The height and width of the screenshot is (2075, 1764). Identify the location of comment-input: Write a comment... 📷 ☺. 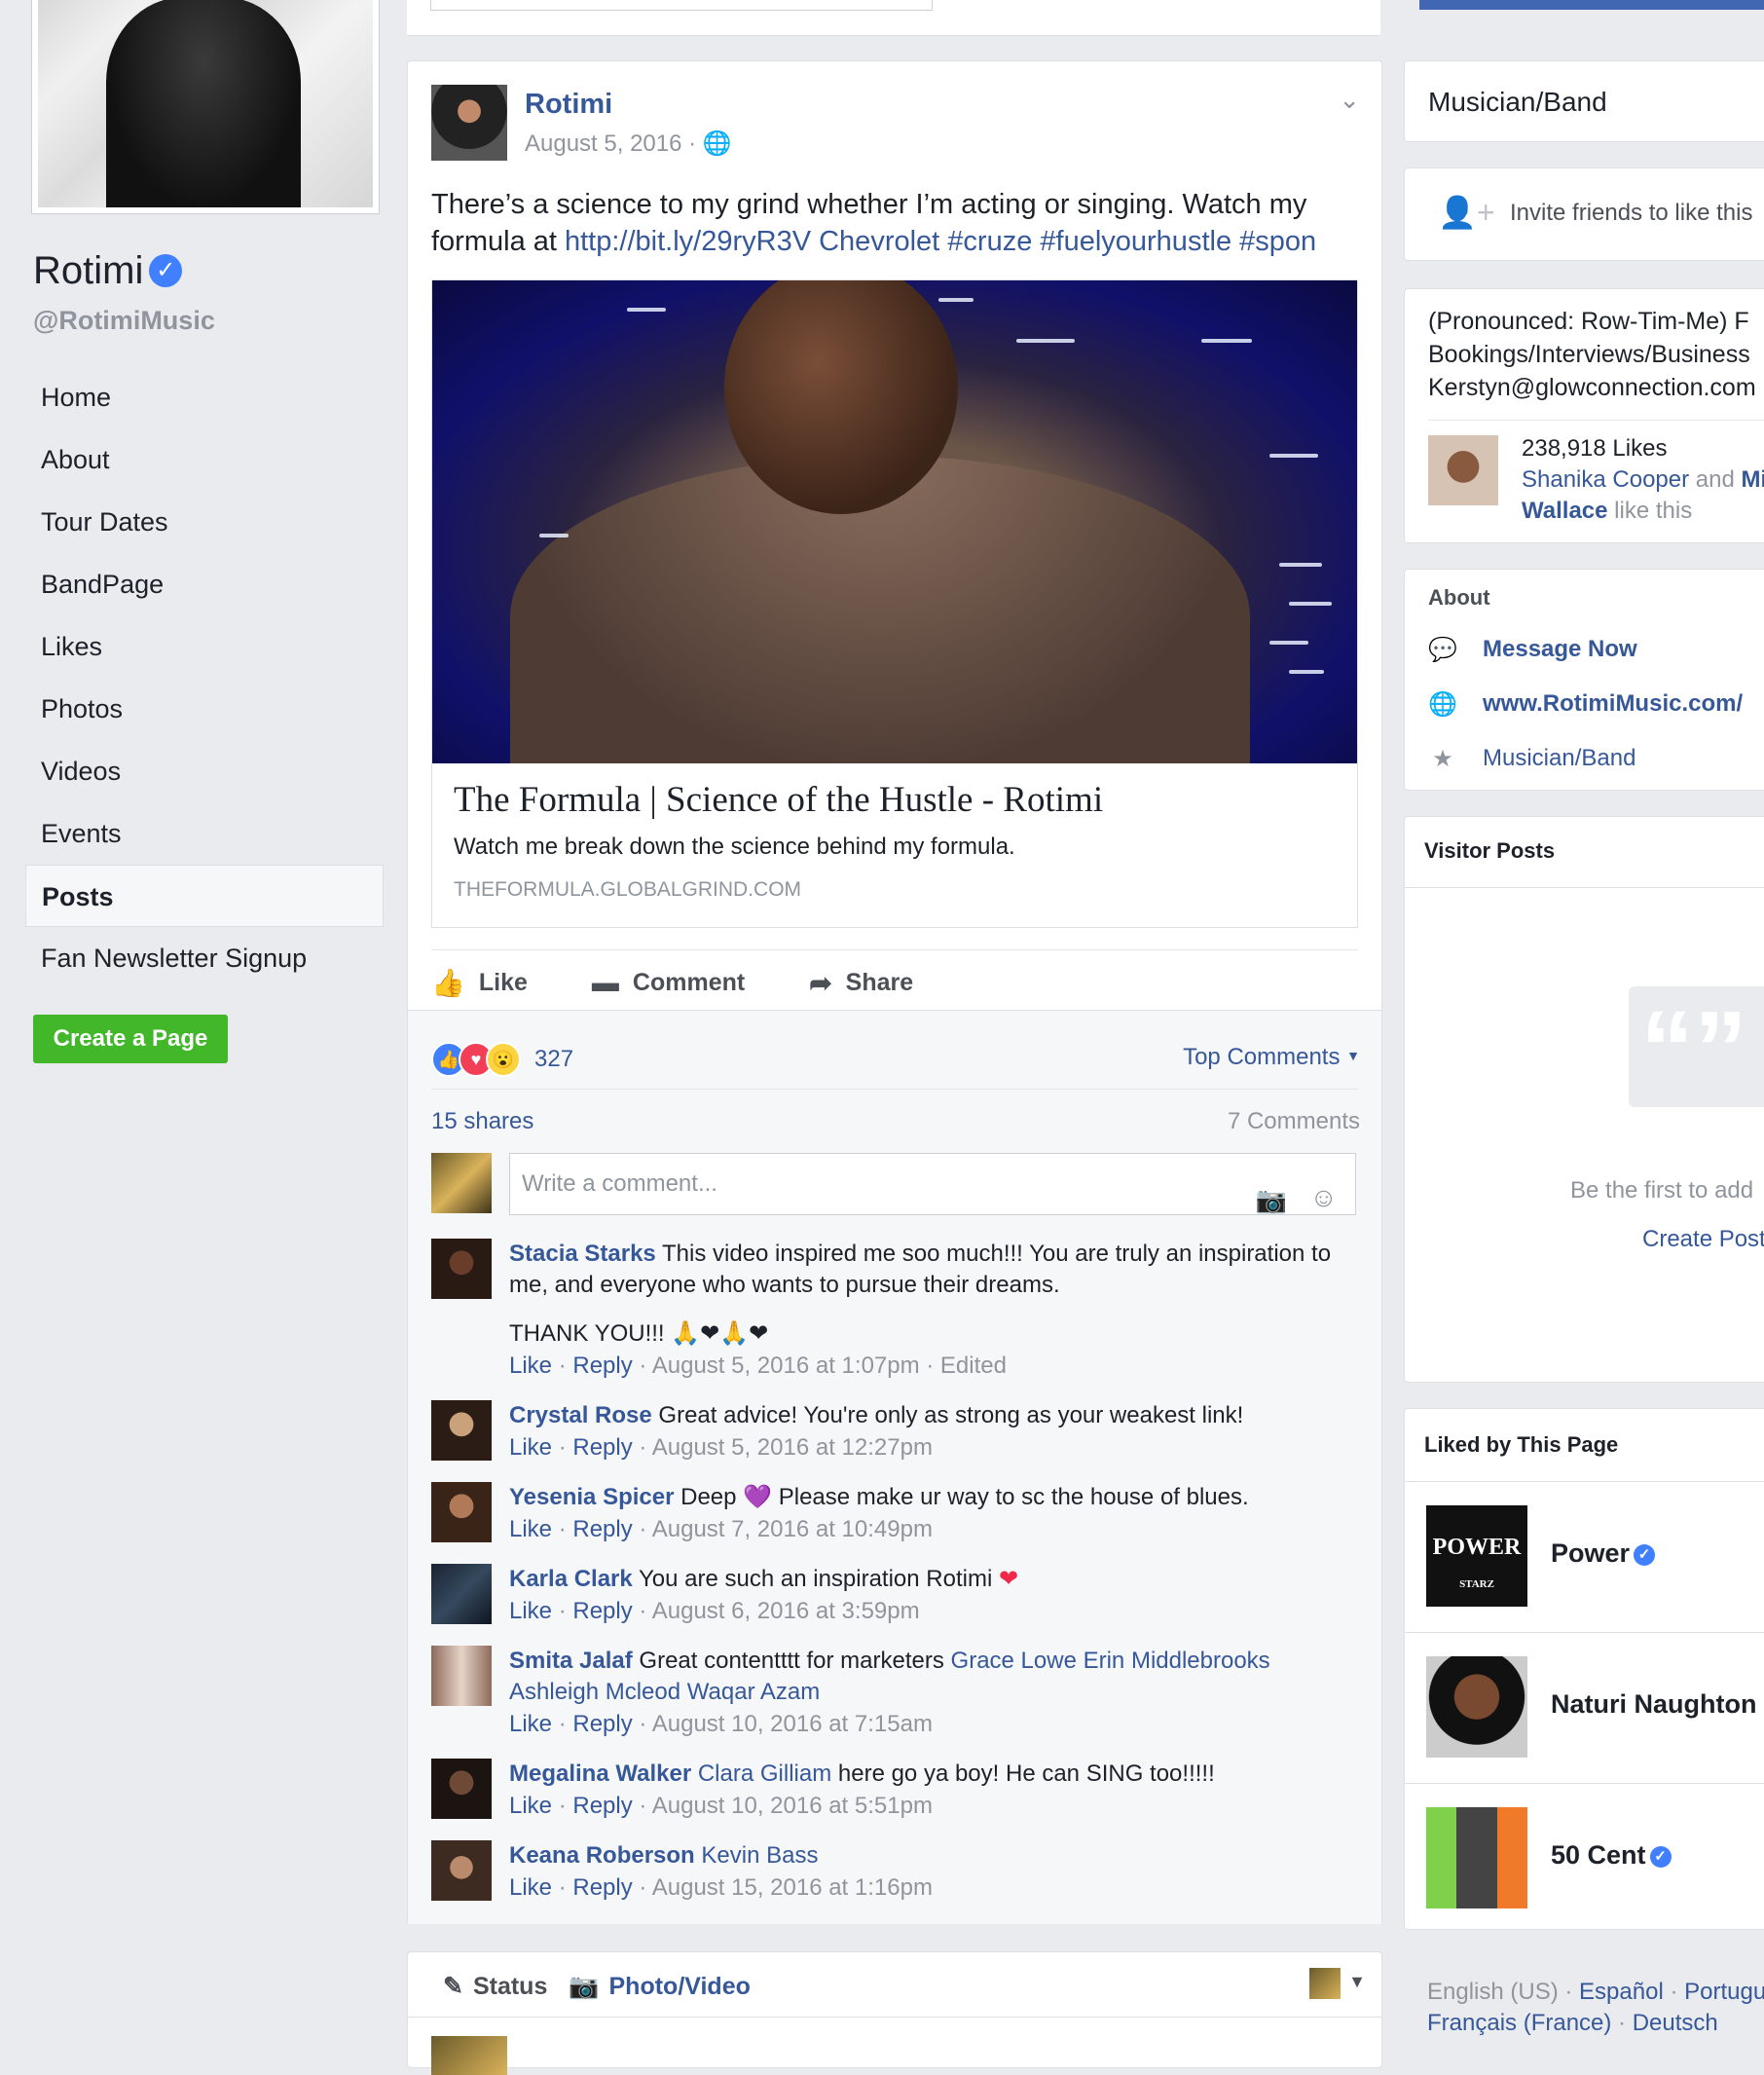
(932, 1184).